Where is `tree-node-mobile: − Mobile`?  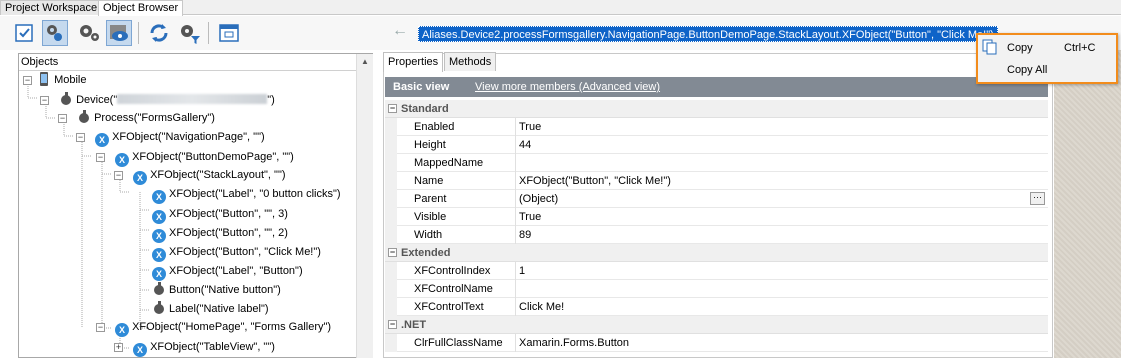
tree-node-mobile: − Mobile is located at coordinates (54, 80).